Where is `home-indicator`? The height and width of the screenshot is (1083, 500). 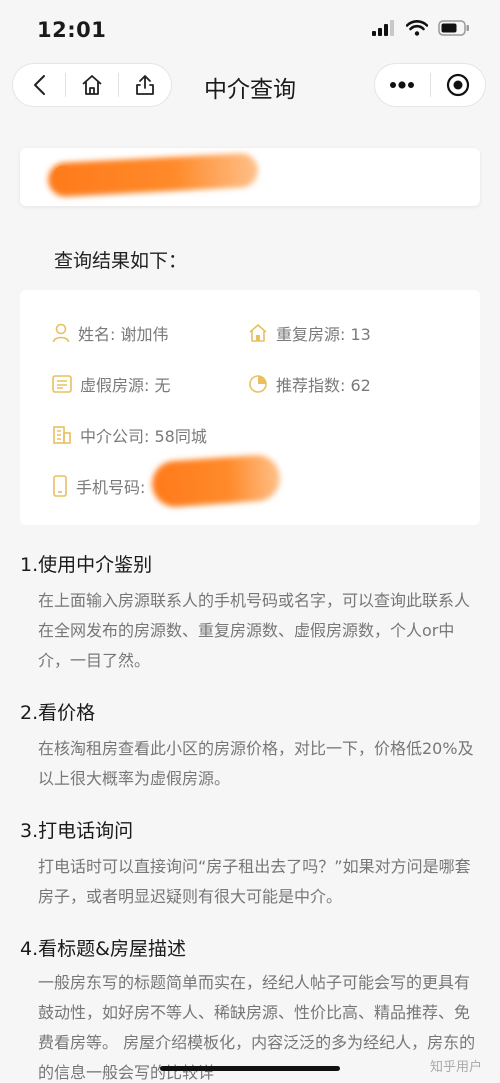 home-indicator is located at coordinates (250, 1068).